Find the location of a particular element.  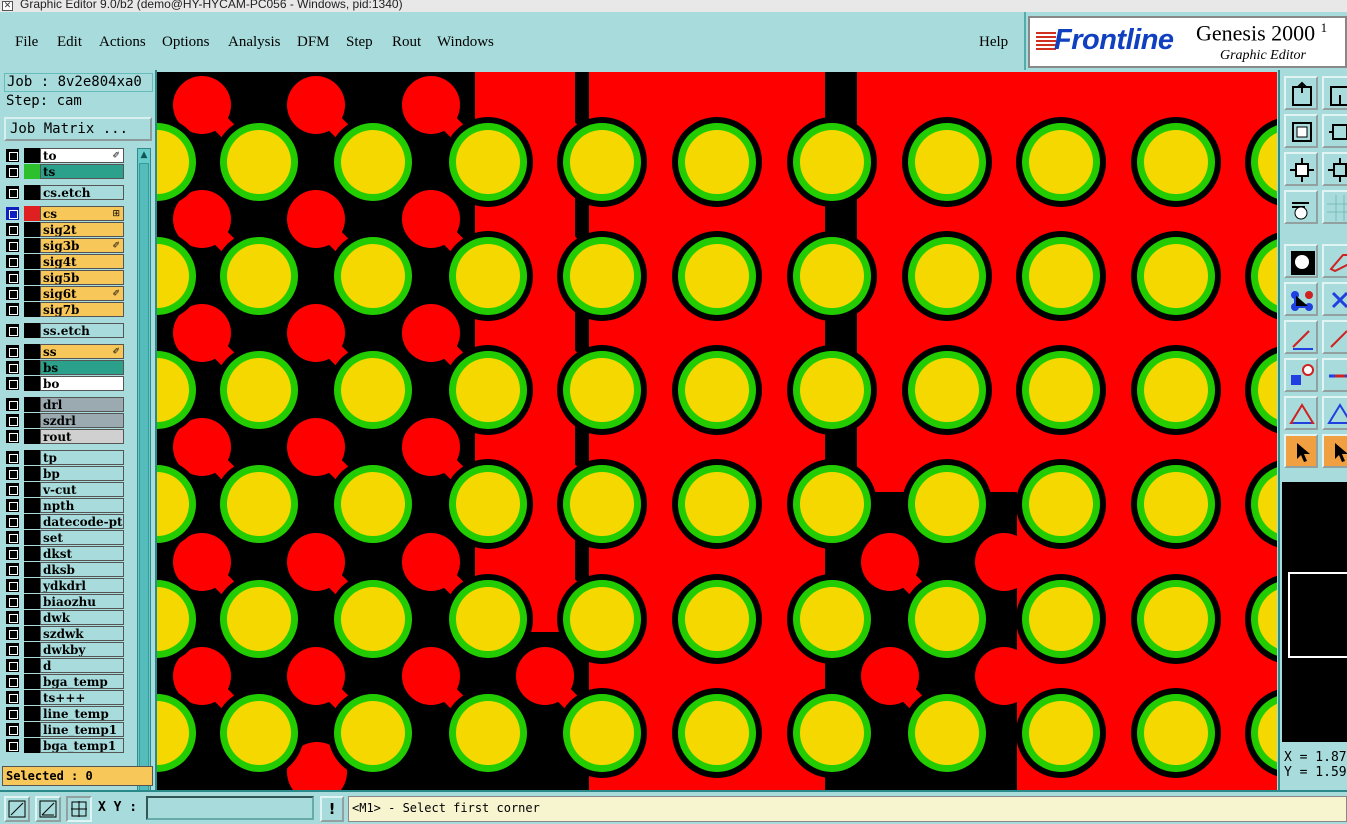

layer-row: sig7b is located at coordinates (64, 309).